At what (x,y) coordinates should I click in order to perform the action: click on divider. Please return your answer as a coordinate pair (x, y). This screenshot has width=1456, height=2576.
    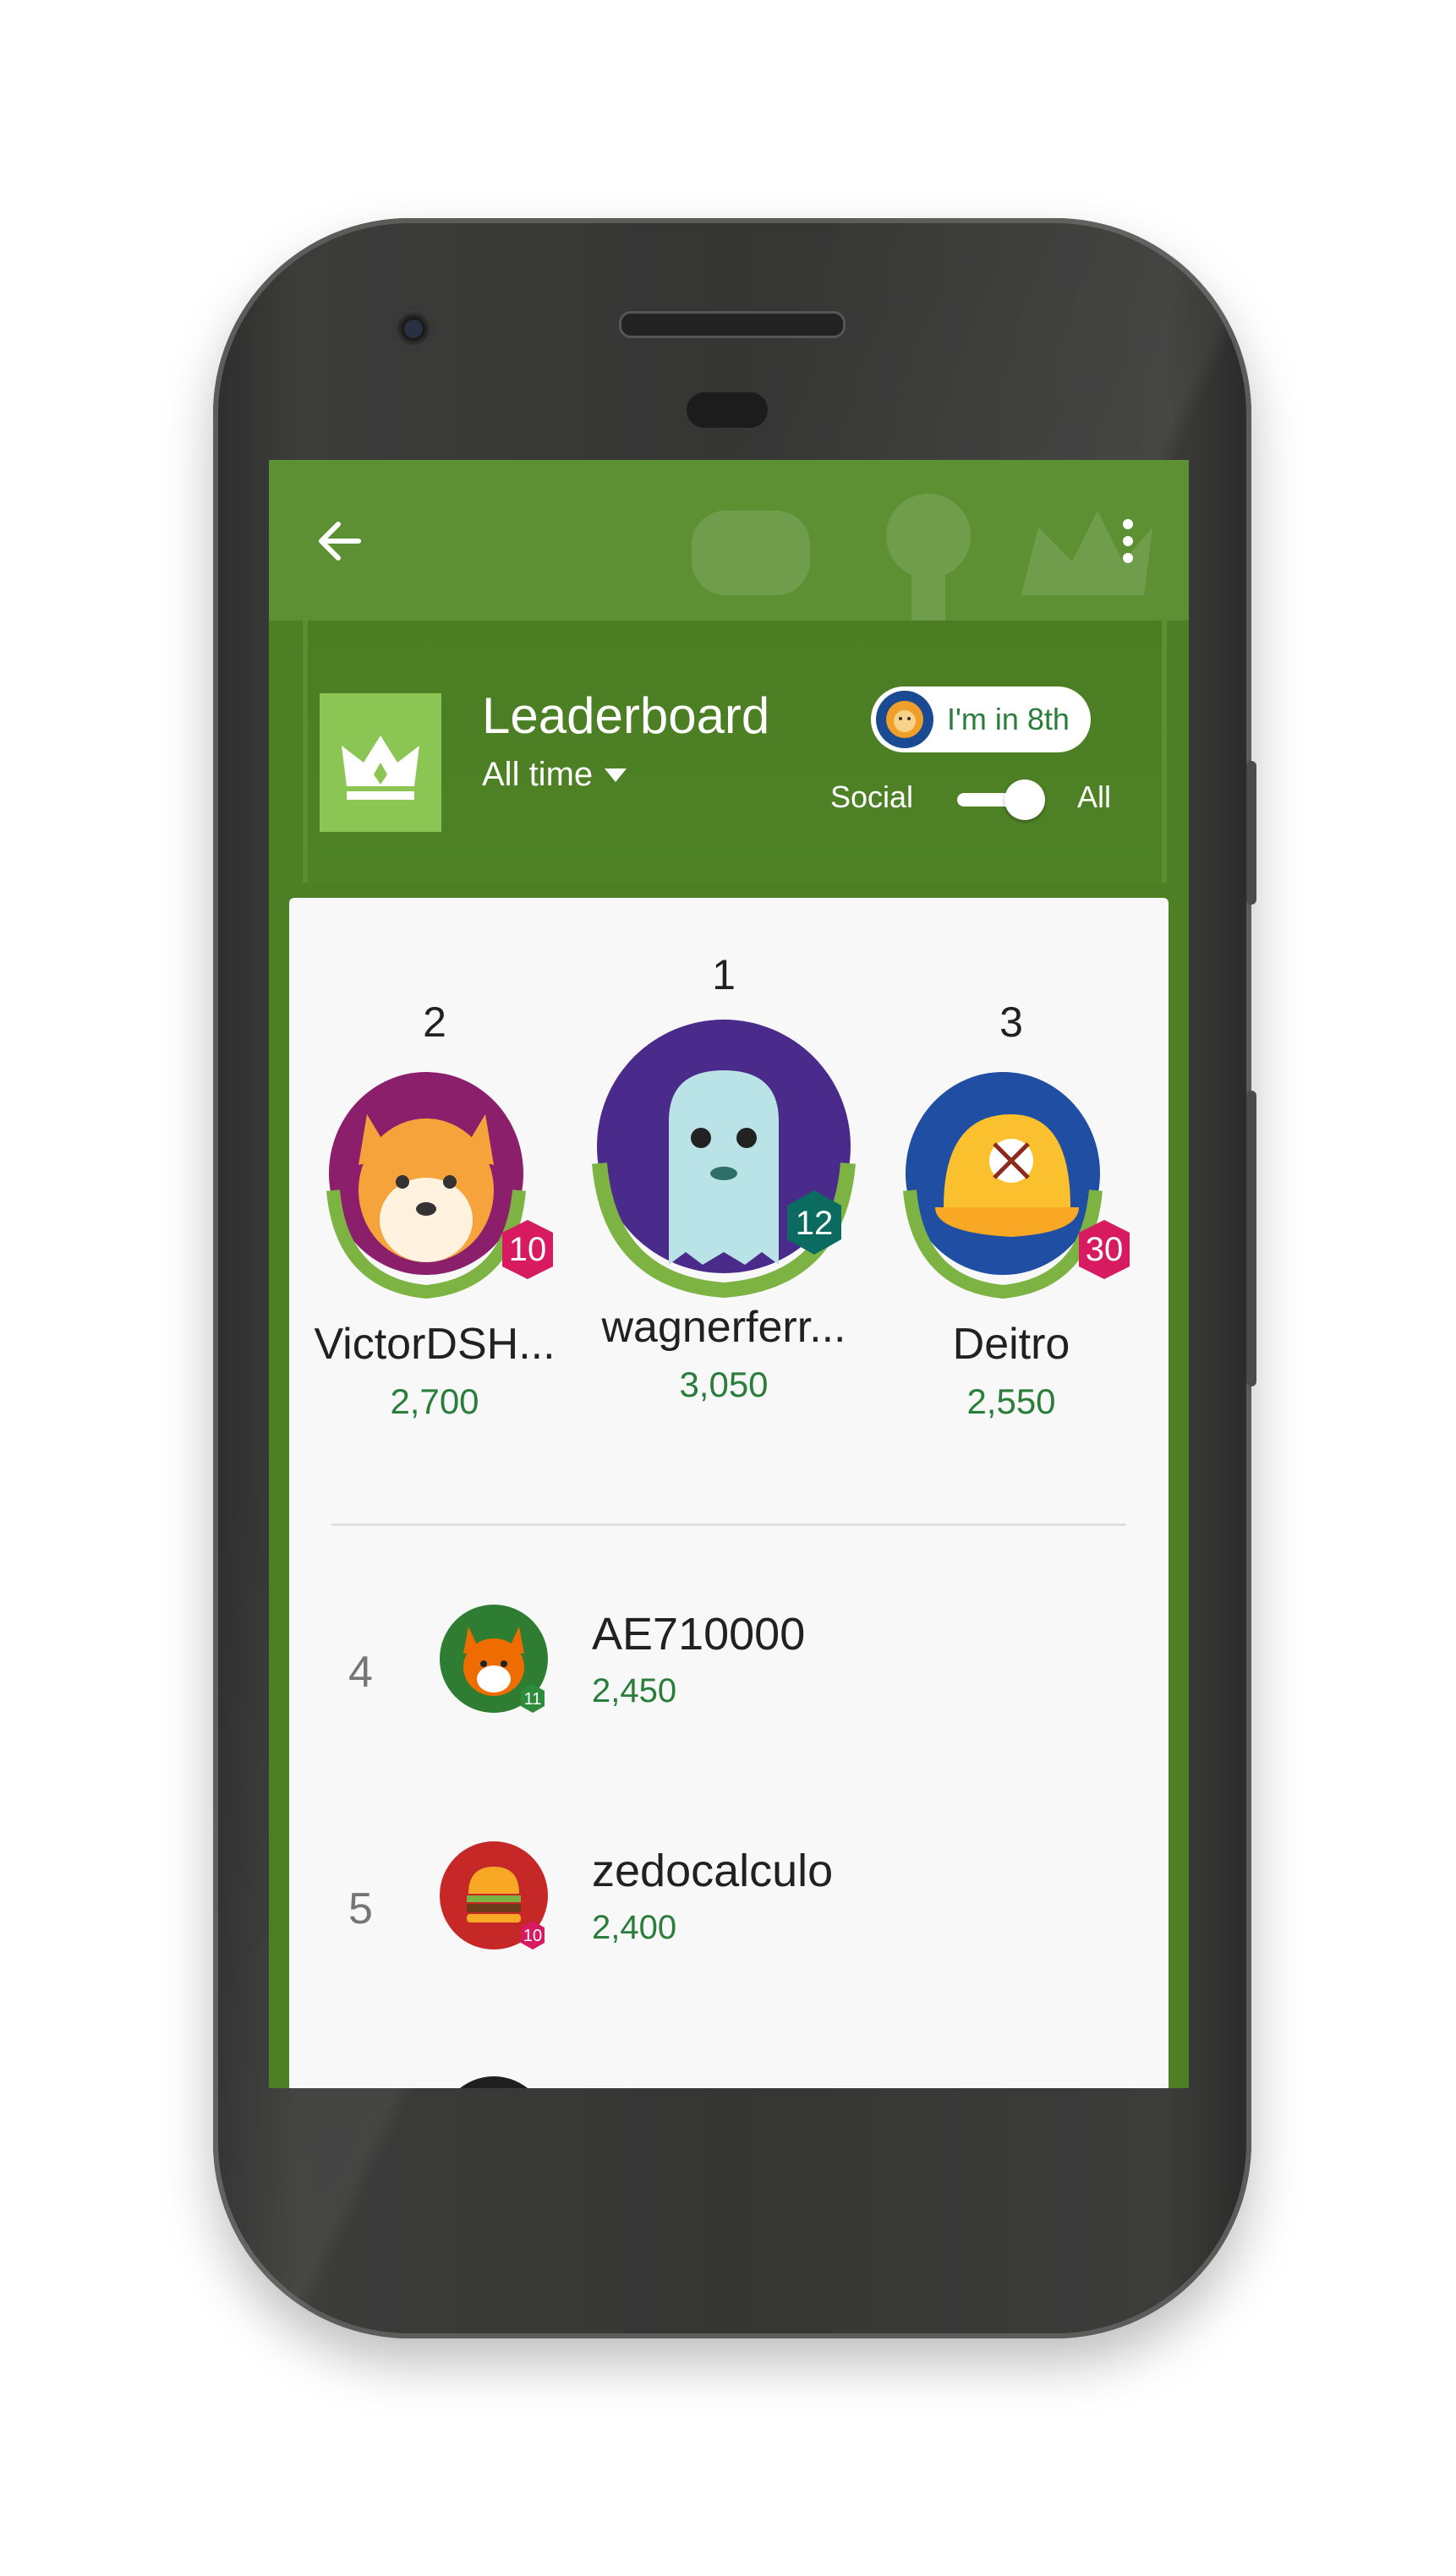
    Looking at the image, I should click on (729, 1524).